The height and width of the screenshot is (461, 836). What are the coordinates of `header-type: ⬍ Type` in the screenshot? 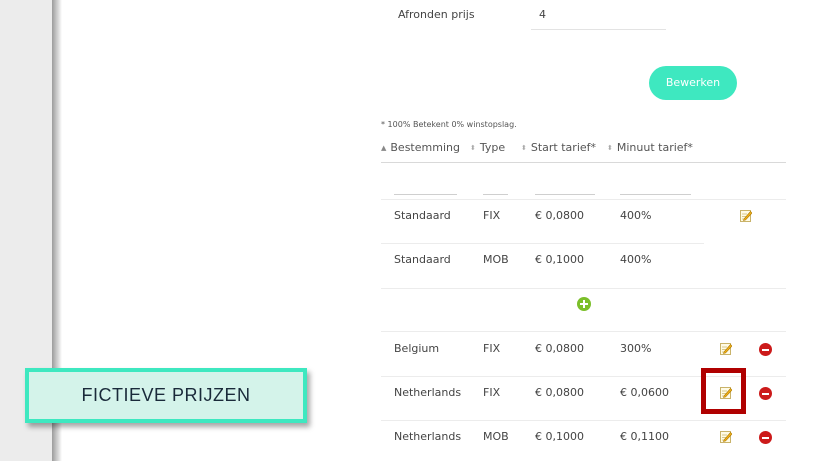 It's located at (487, 147).